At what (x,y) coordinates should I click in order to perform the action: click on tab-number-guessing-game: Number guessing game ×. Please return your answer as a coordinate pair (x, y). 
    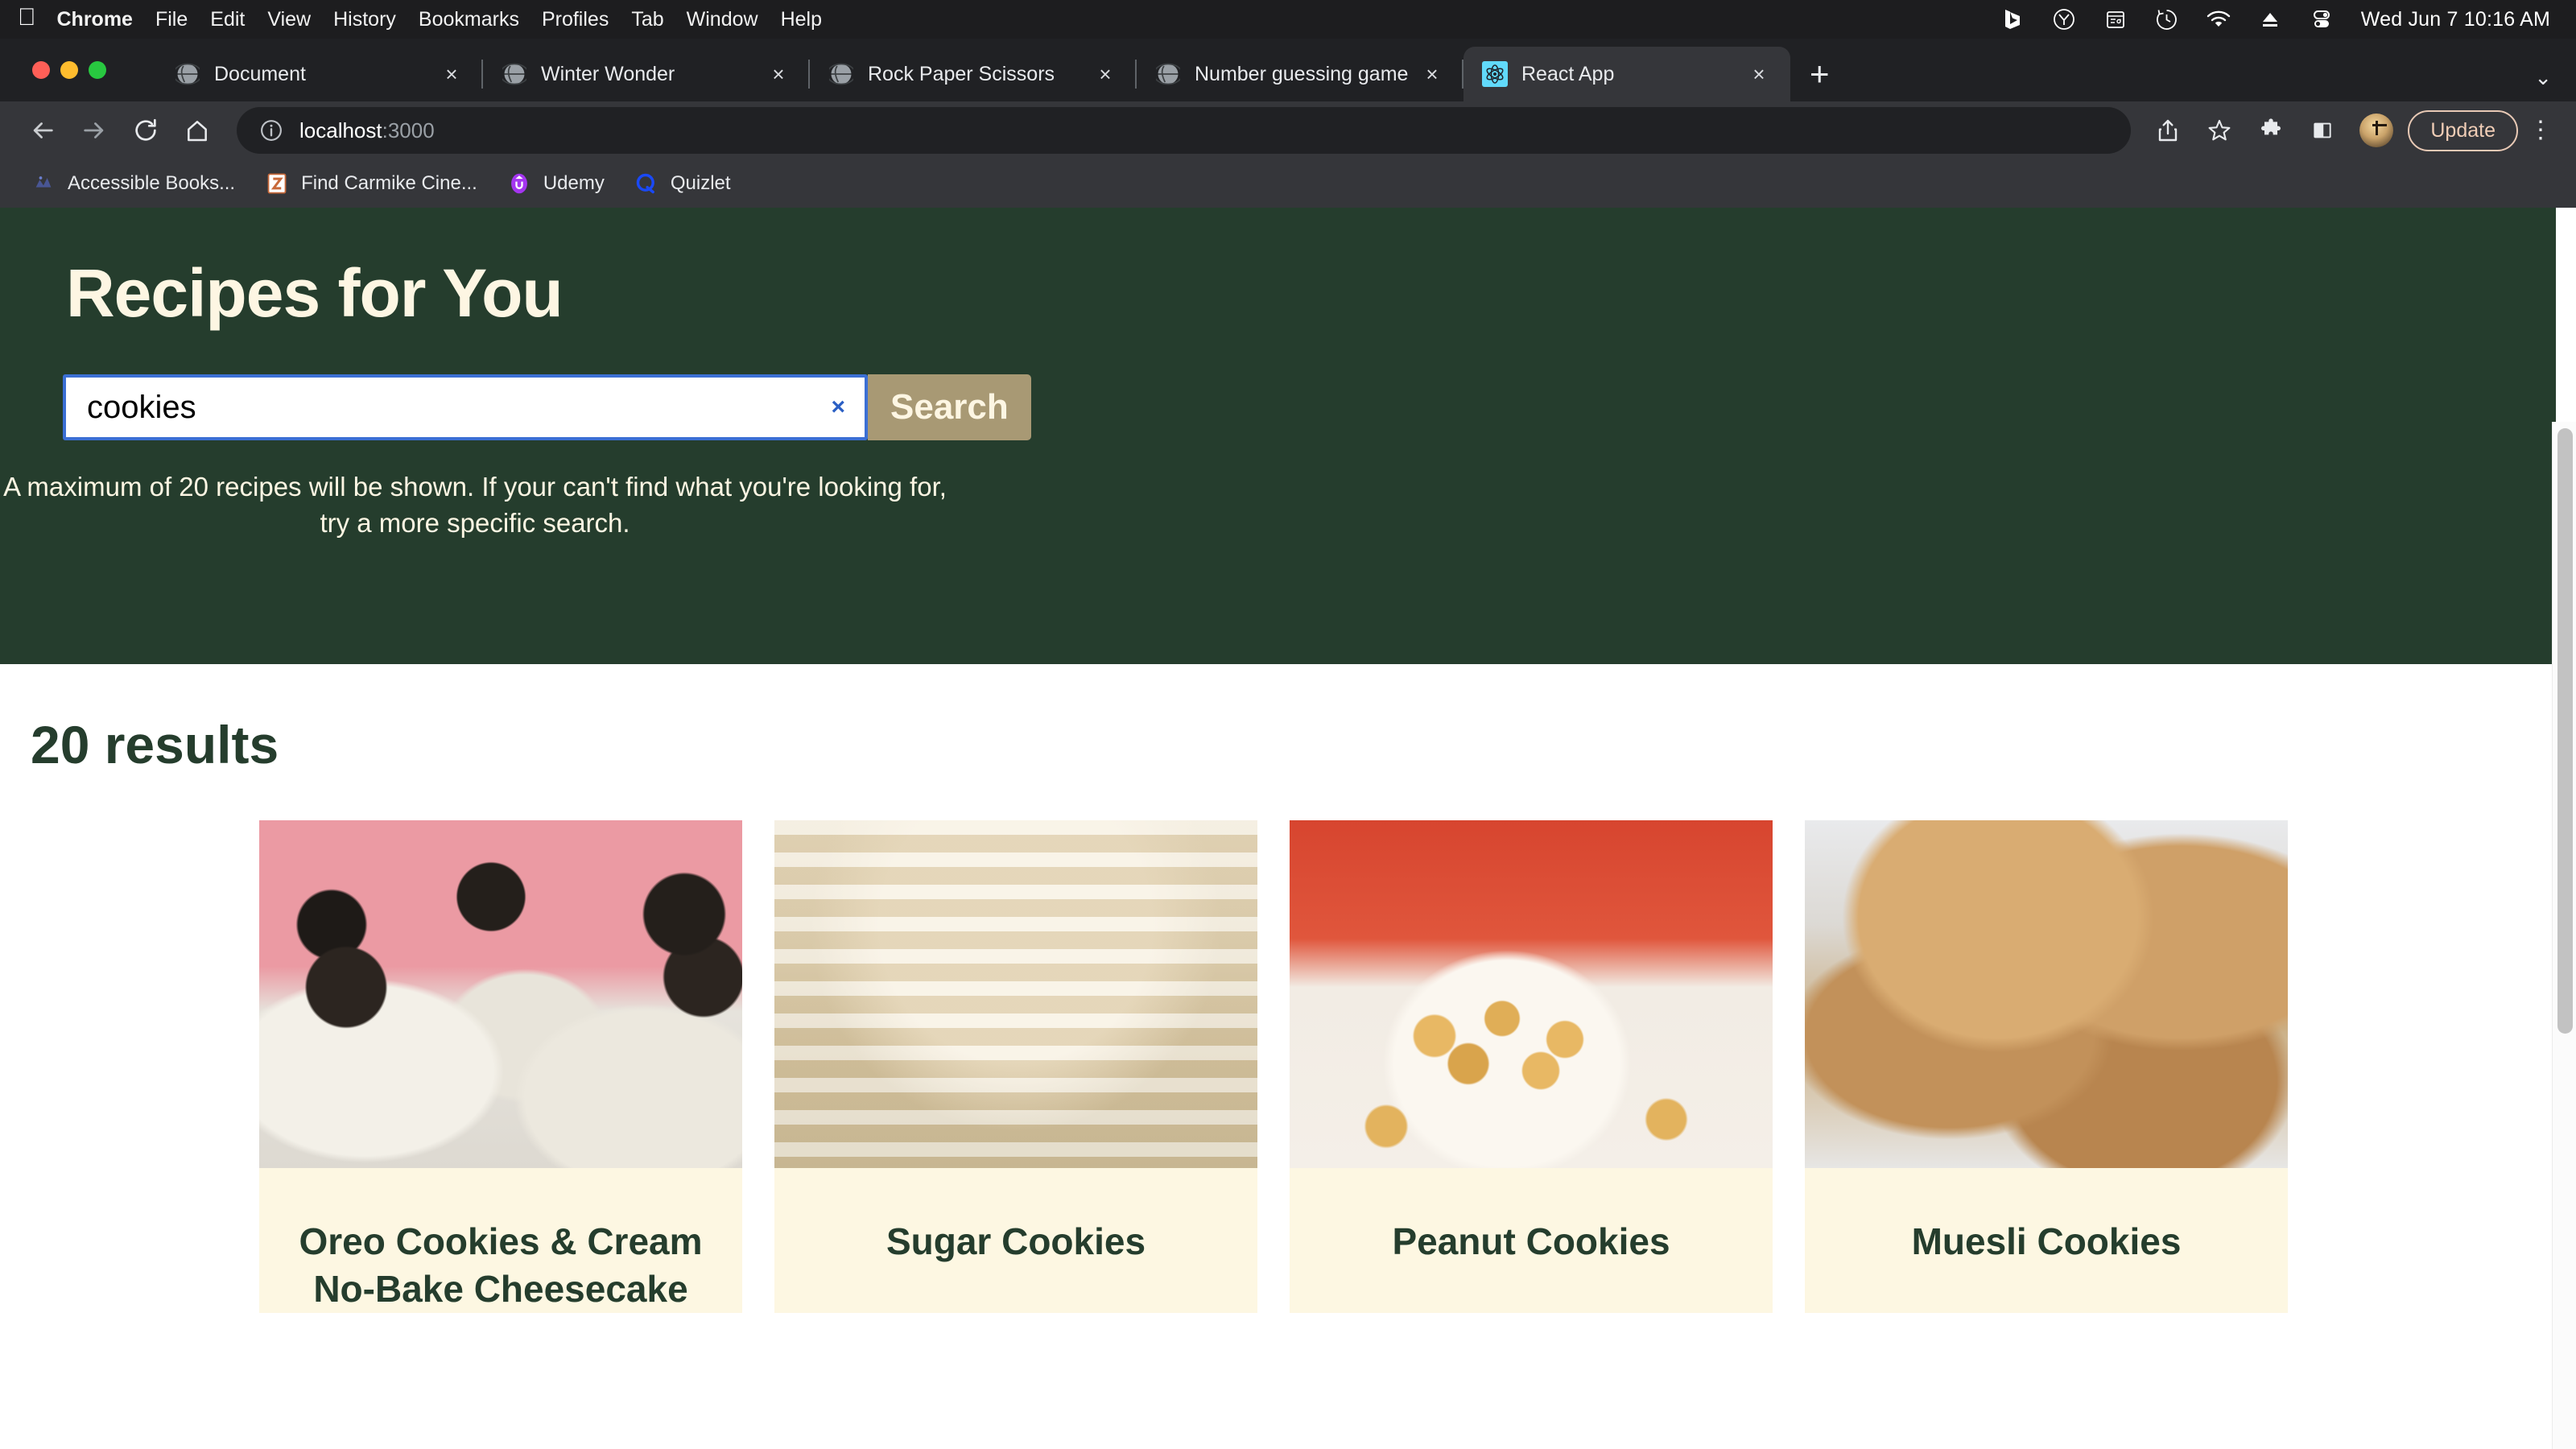
    Looking at the image, I should click on (1300, 74).